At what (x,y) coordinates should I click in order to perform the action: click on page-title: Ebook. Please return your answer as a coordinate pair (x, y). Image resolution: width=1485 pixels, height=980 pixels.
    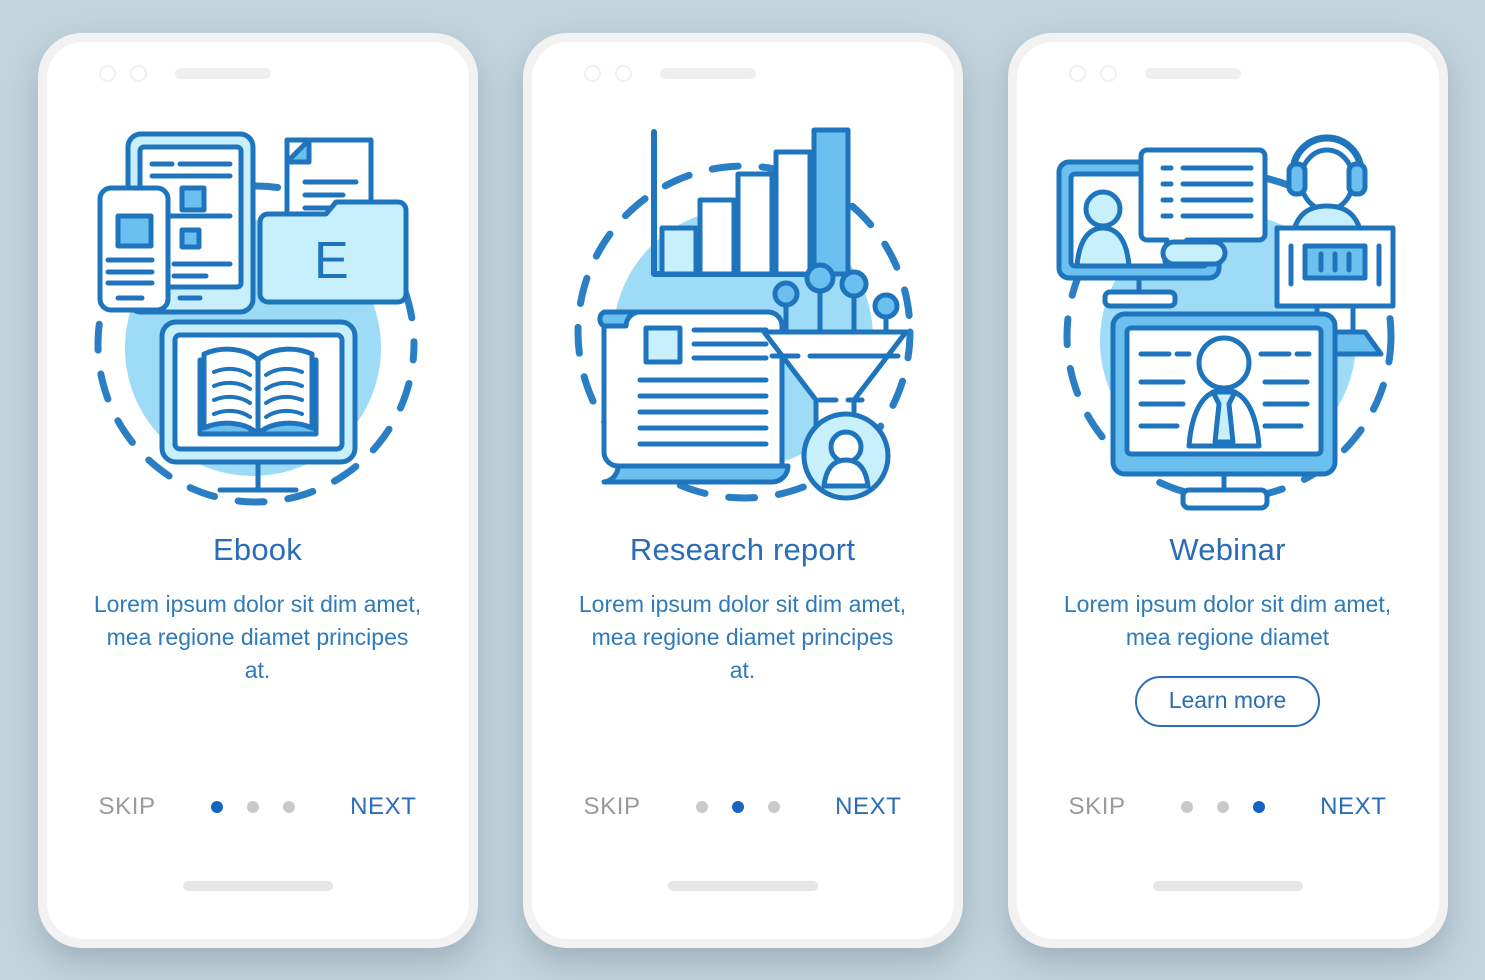
    Looking at the image, I should click on (257, 549).